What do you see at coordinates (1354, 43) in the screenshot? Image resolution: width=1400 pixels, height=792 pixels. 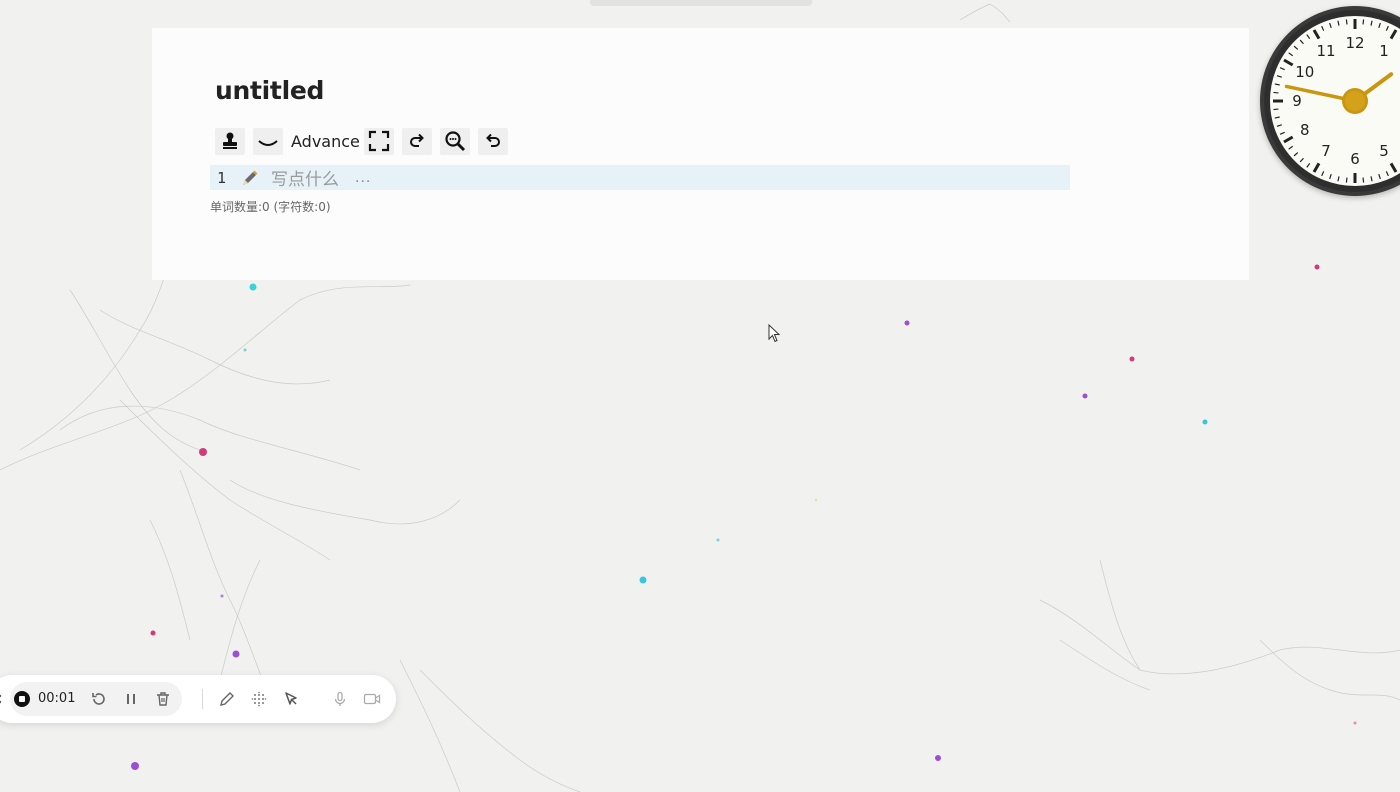 I see `clock-number: 12` at bounding box center [1354, 43].